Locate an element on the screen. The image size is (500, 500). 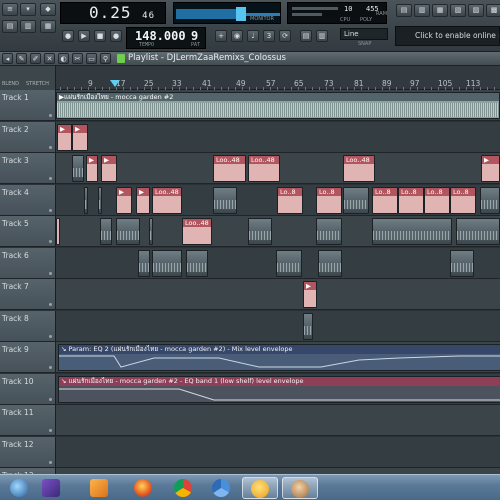
mixer-window-button: ▨ is located at coordinates (476, 10).